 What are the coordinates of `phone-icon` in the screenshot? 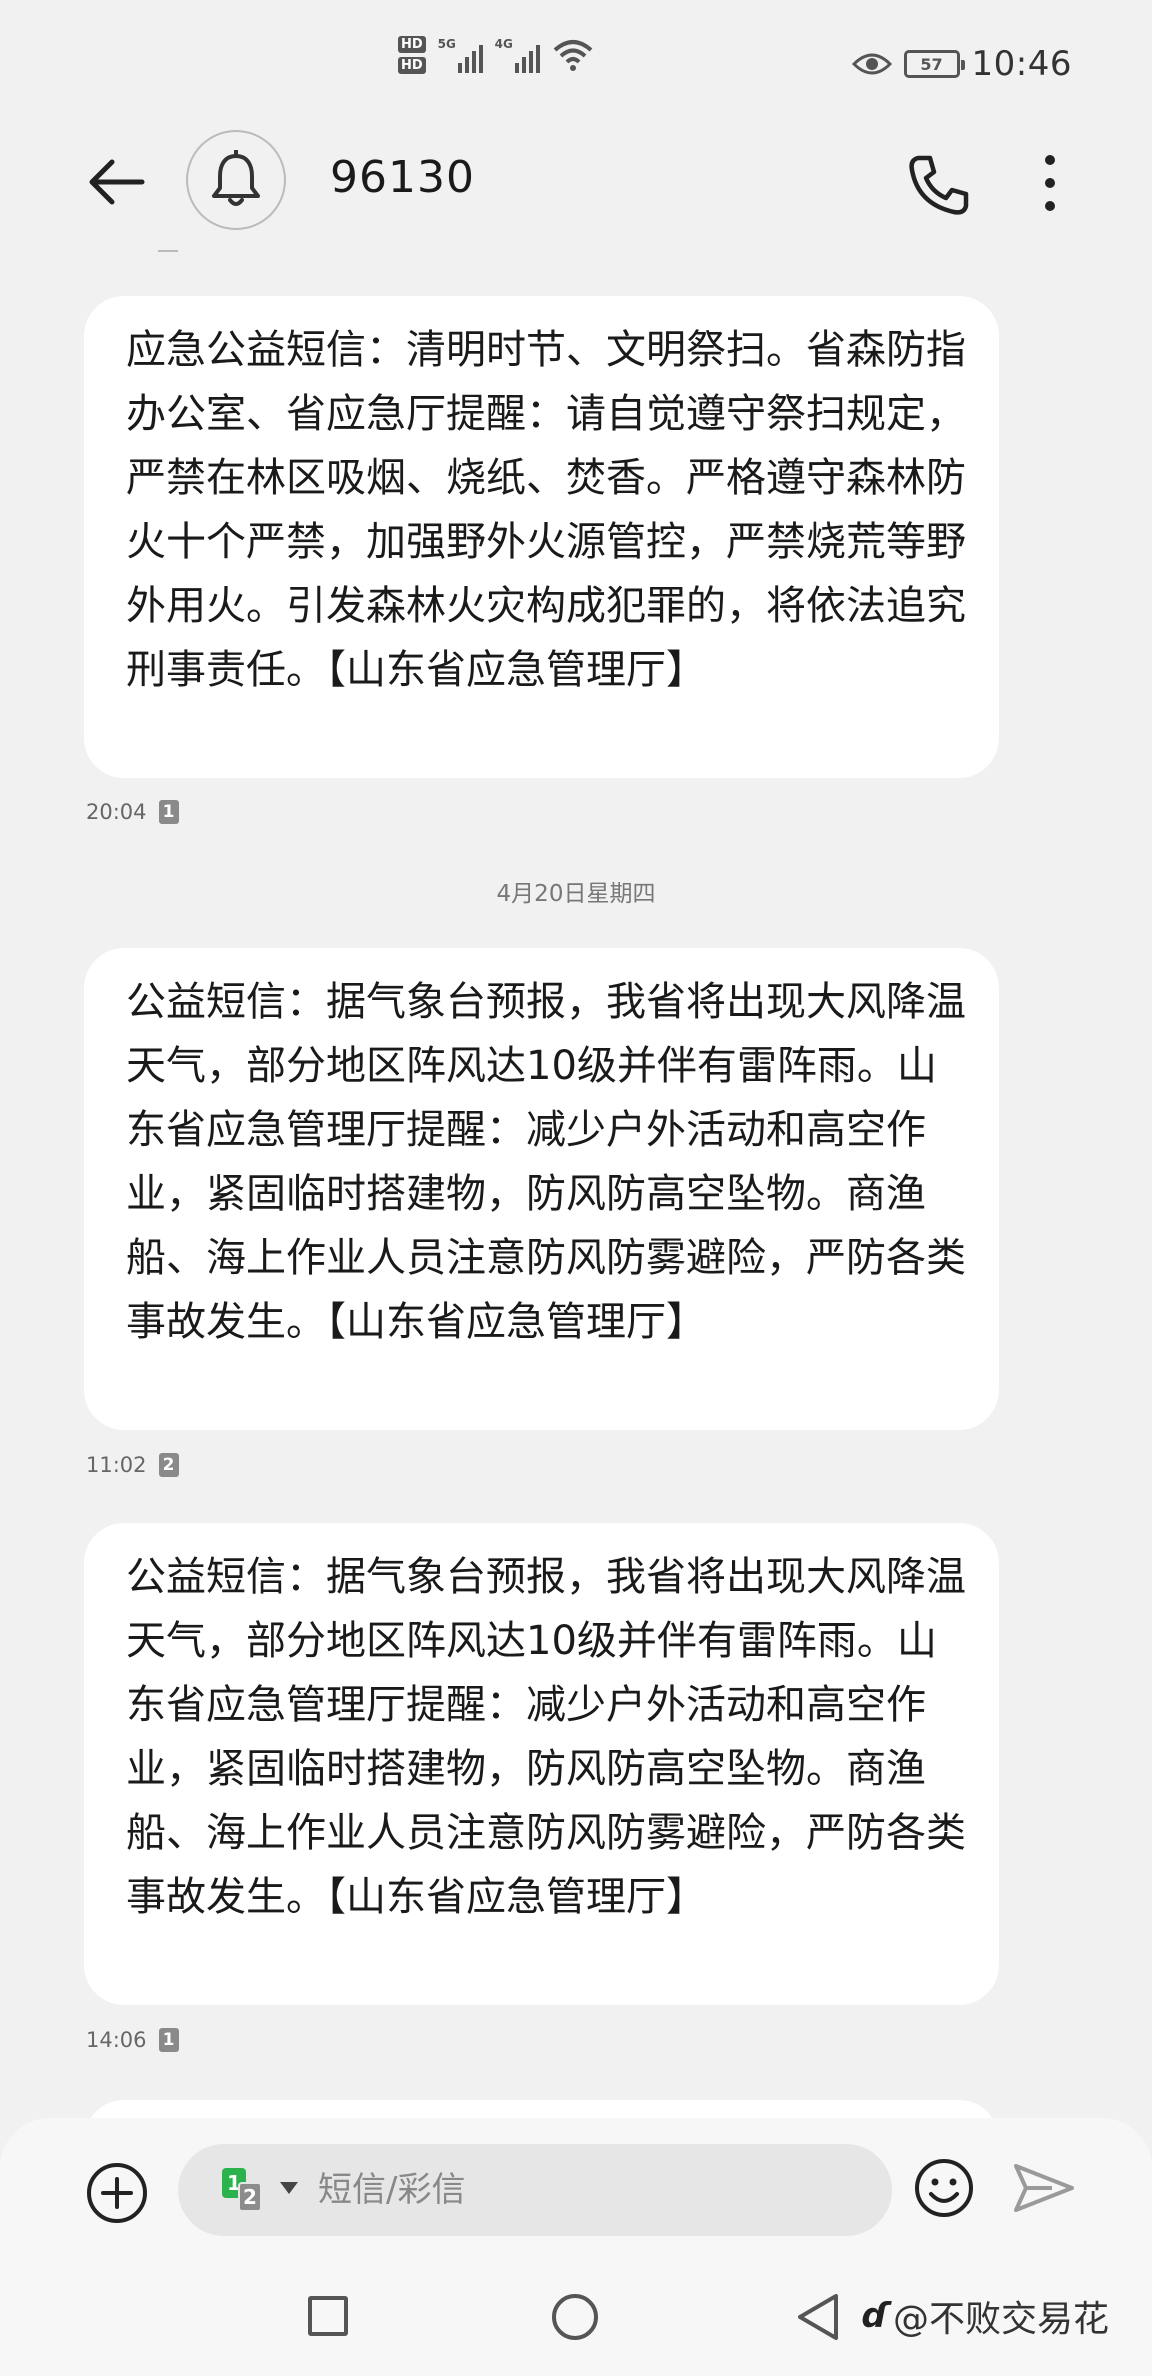 It's located at (939, 185).